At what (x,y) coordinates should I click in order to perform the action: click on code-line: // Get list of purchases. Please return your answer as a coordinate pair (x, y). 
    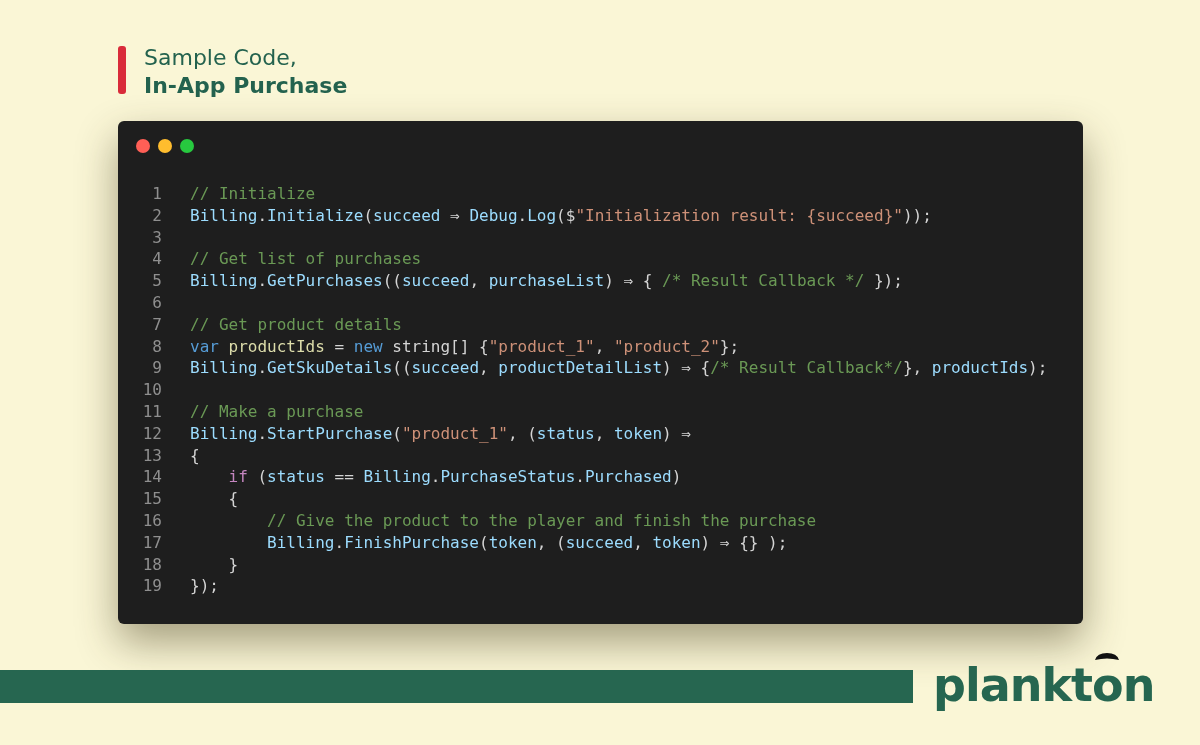
    Looking at the image, I should click on (306, 259).